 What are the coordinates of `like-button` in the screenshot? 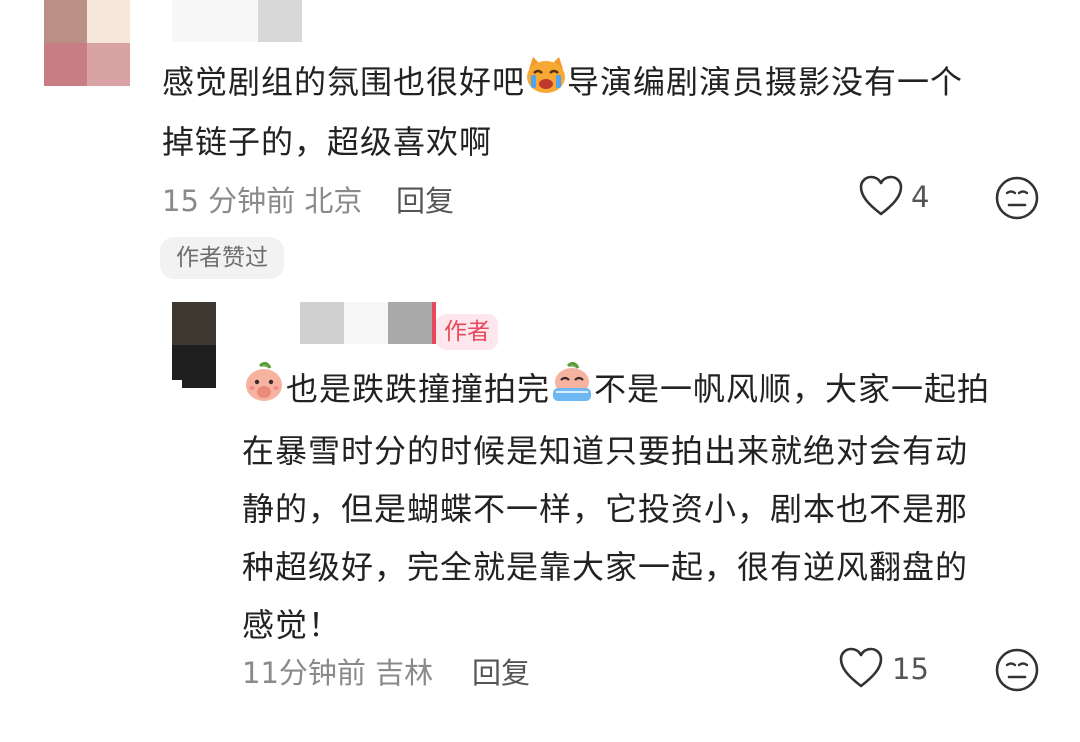 It's located at (882, 198).